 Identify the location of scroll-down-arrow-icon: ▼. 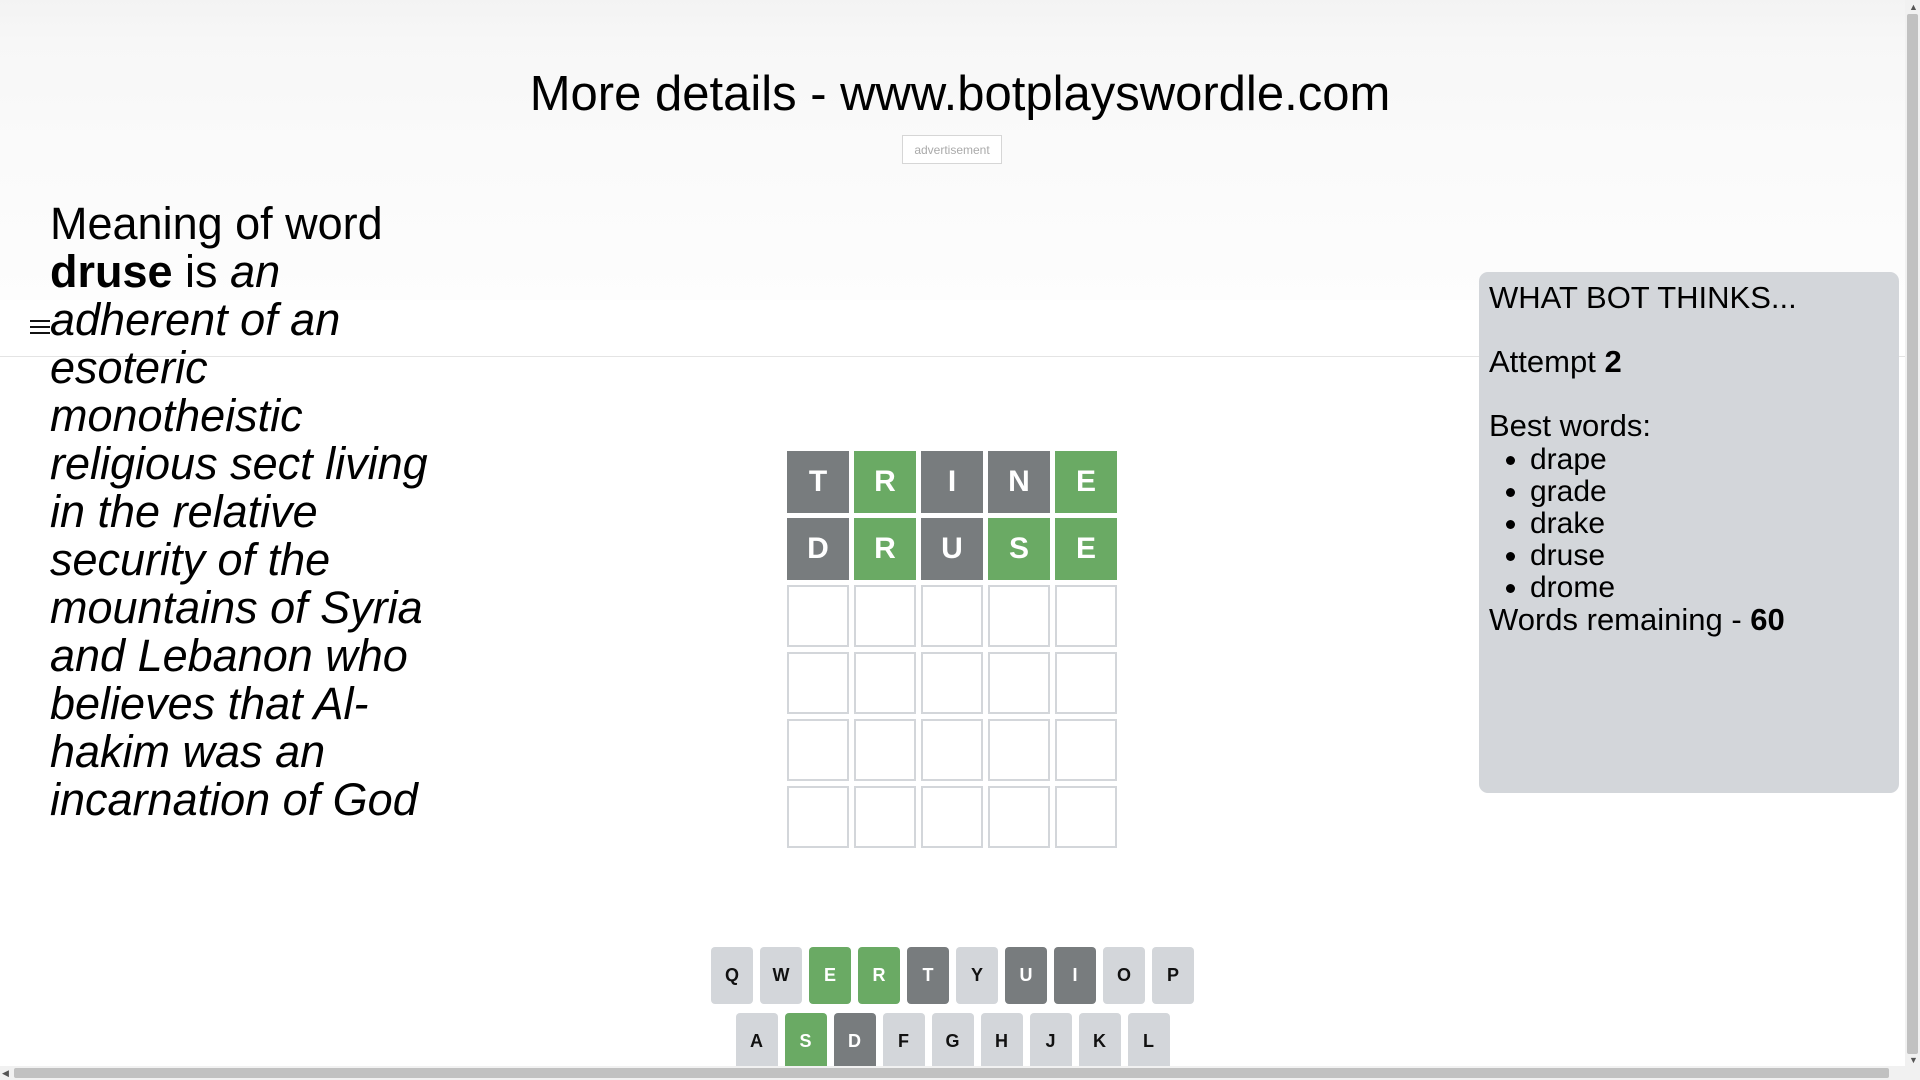
(1913, 1060).